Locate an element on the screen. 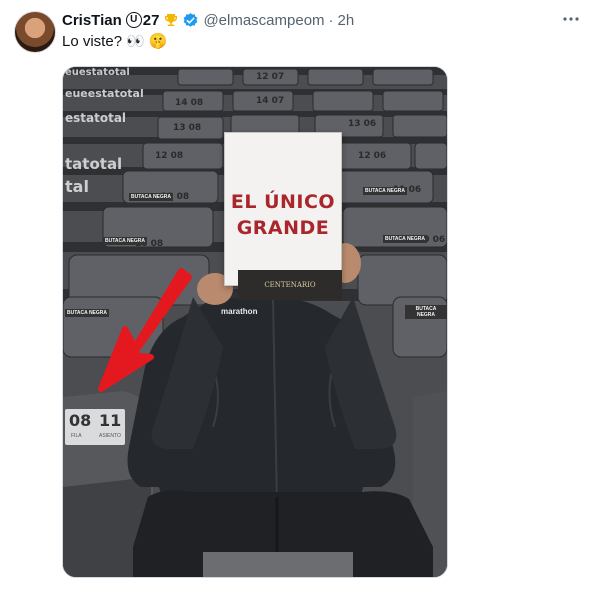 This screenshot has height=589, width=592. seat-label: 13 06 is located at coordinates (362, 124).